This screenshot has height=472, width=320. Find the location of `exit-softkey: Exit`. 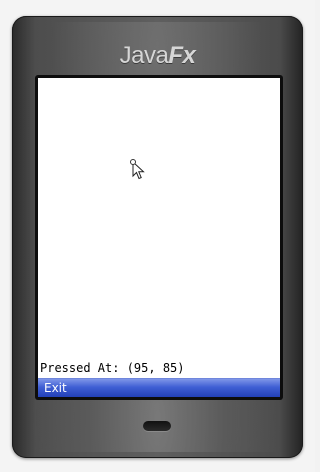

exit-softkey: Exit is located at coordinates (55, 388).